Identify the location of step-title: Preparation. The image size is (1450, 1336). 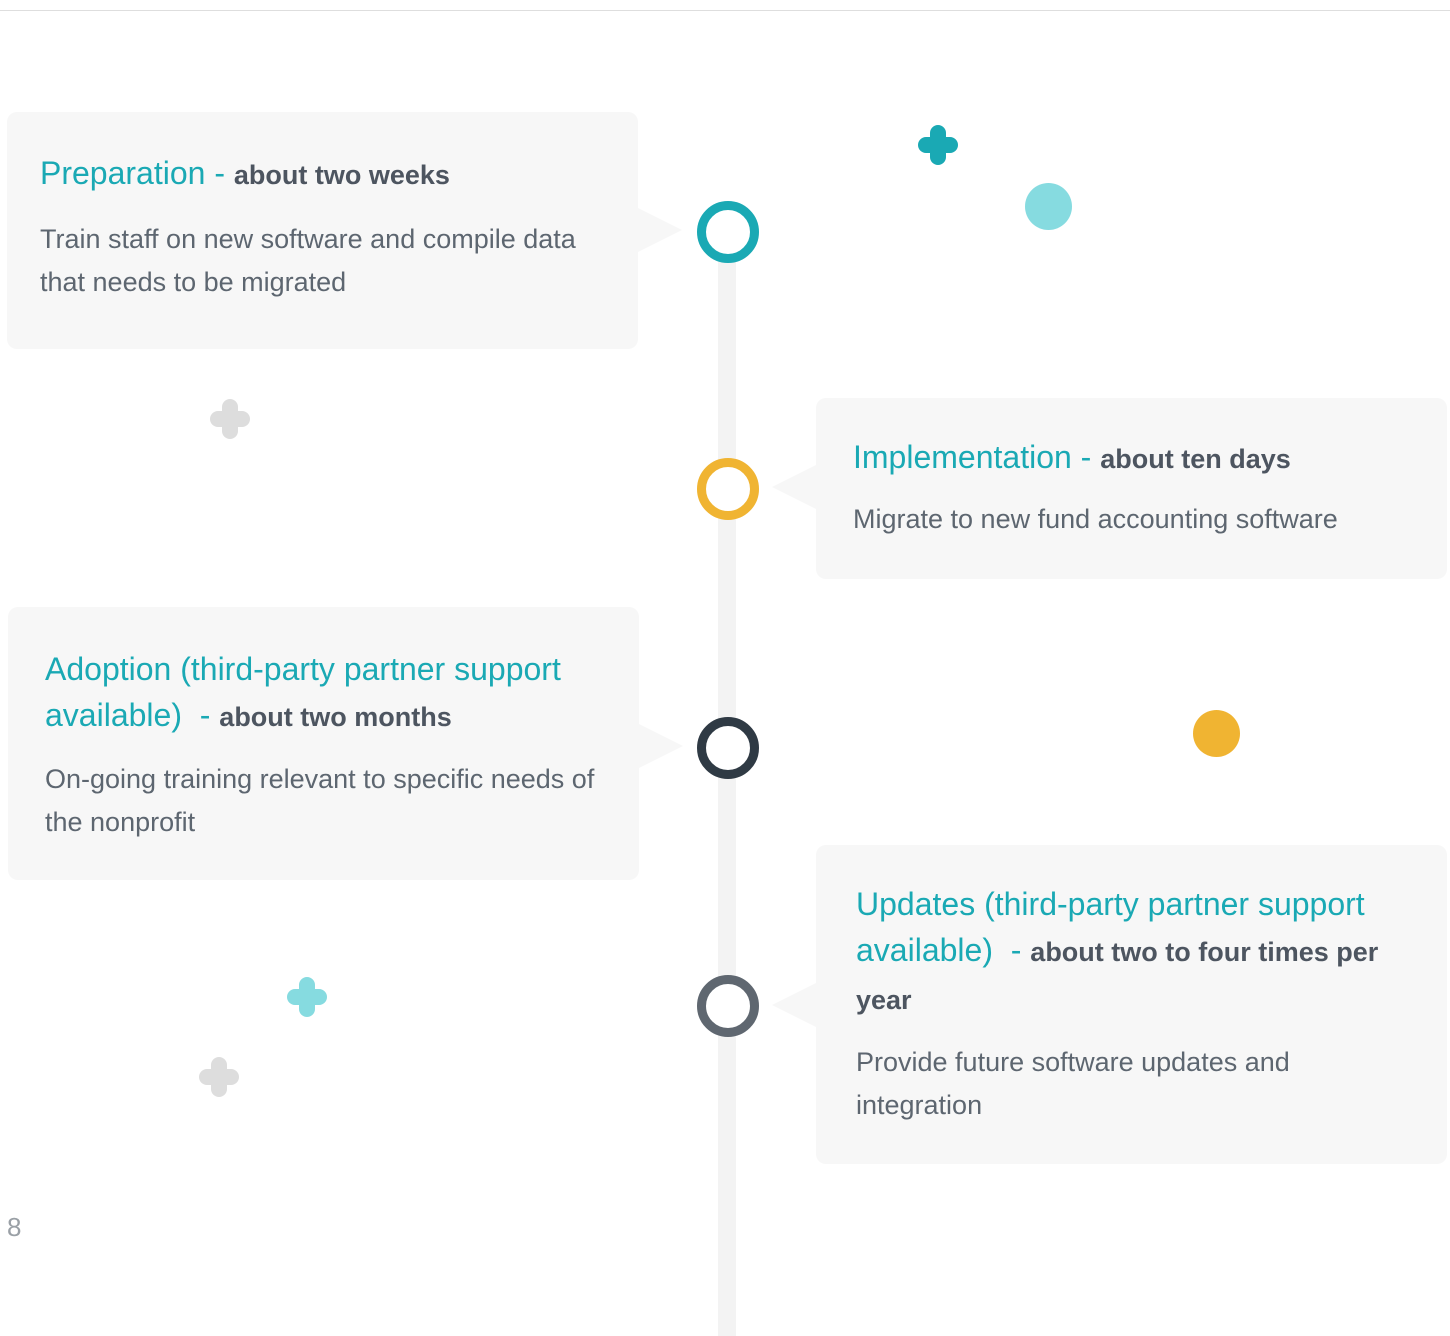
(123, 173).